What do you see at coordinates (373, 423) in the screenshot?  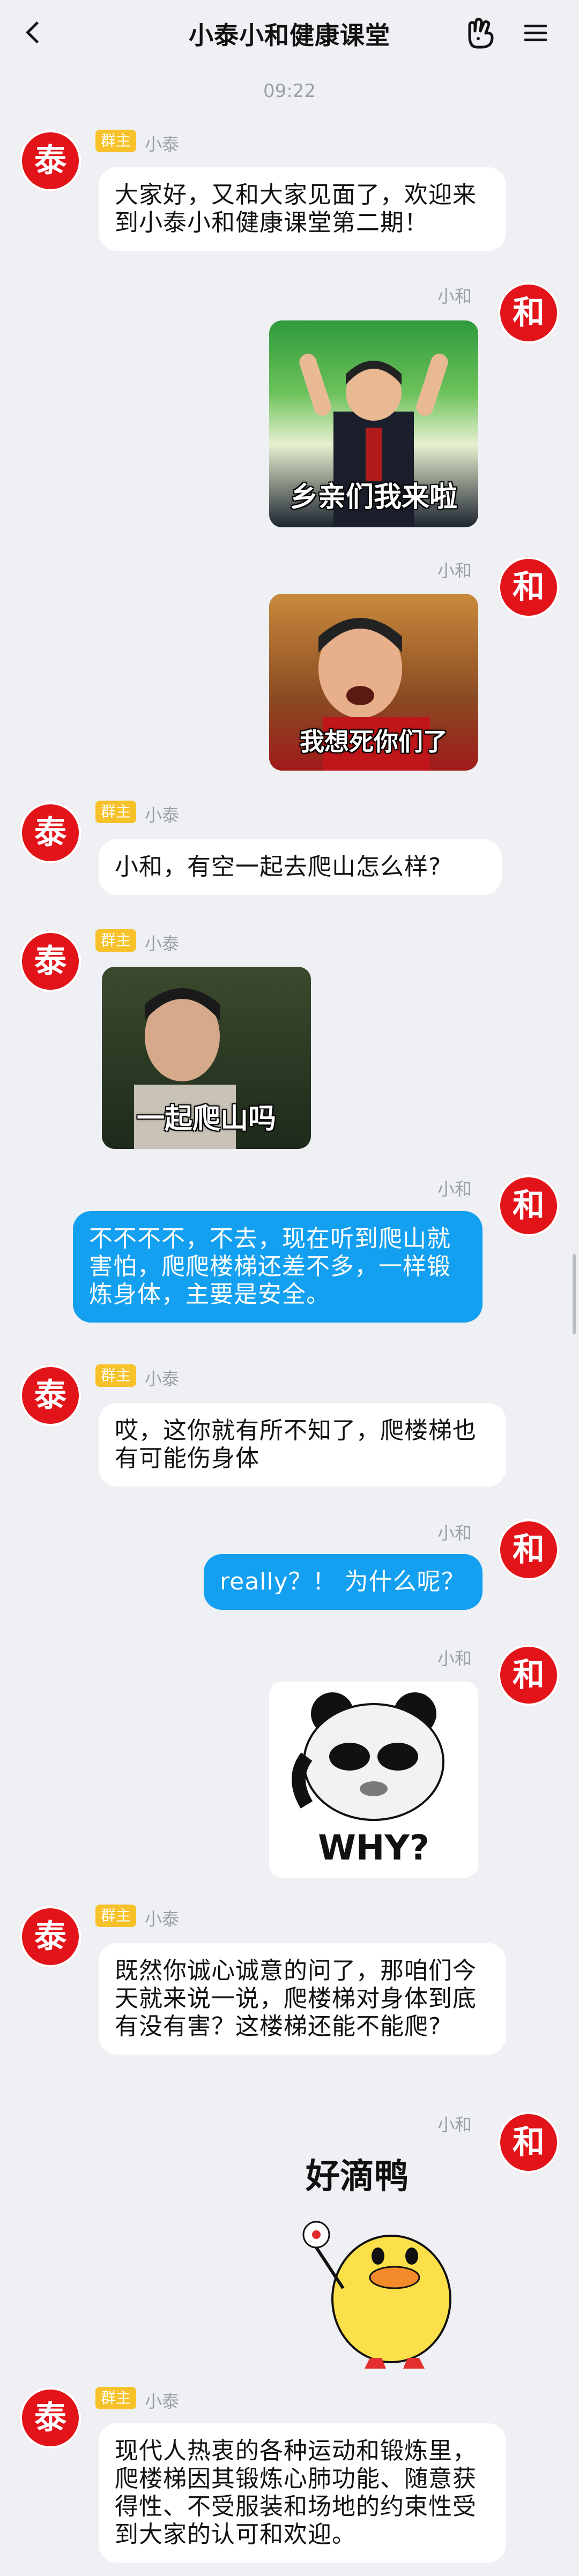 I see `meme-image: 乡亲们我来啦` at bounding box center [373, 423].